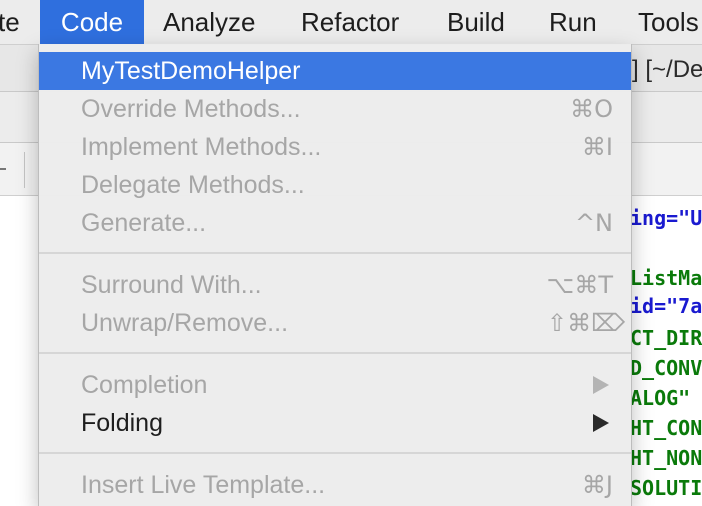  Describe the element at coordinates (476, 22) in the screenshot. I see `menu-build: Build` at that location.